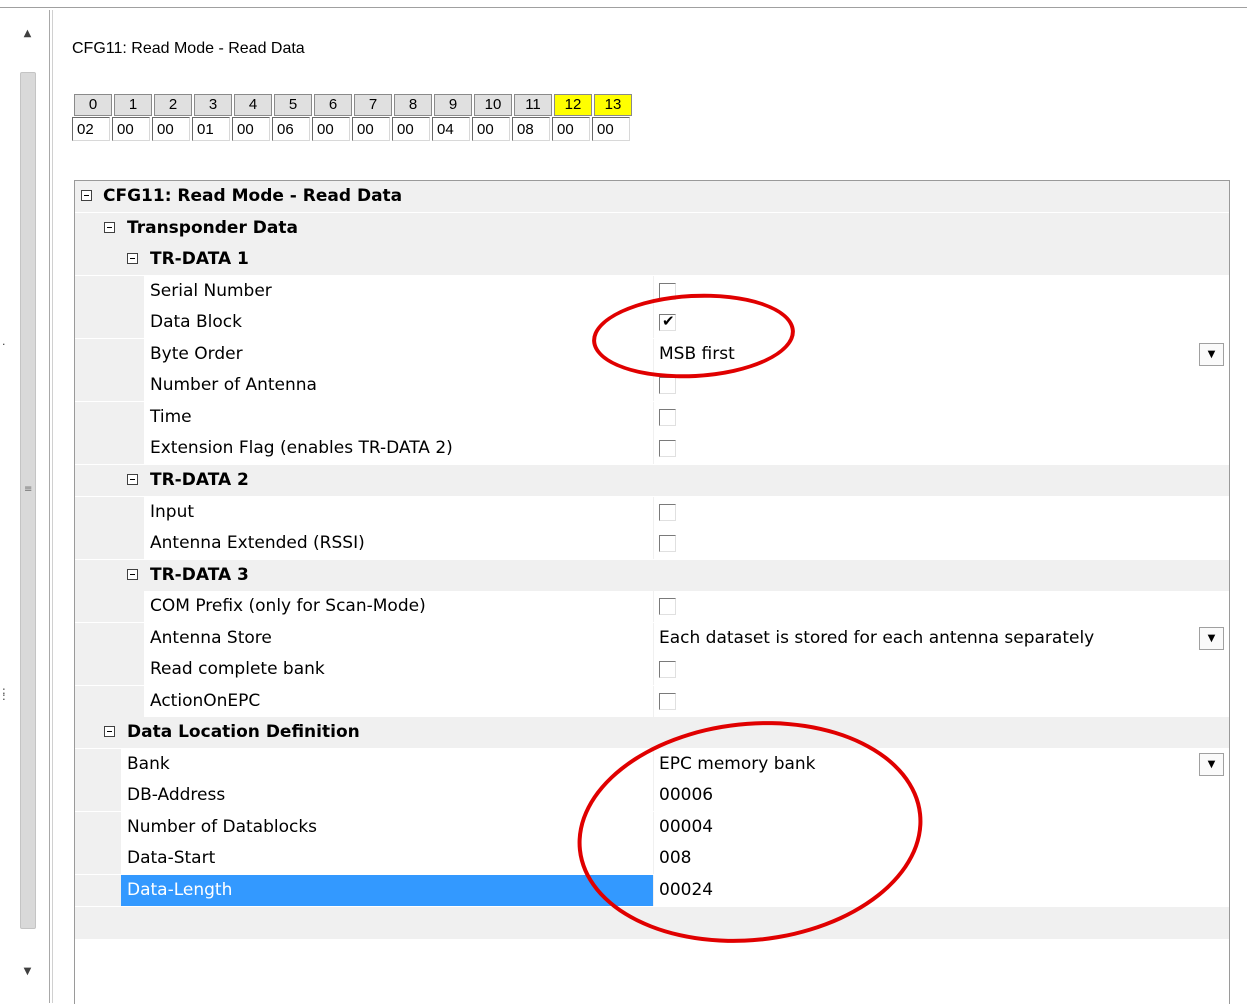  I want to click on property-label: Antenna Extended (RSSI), so click(257, 543).